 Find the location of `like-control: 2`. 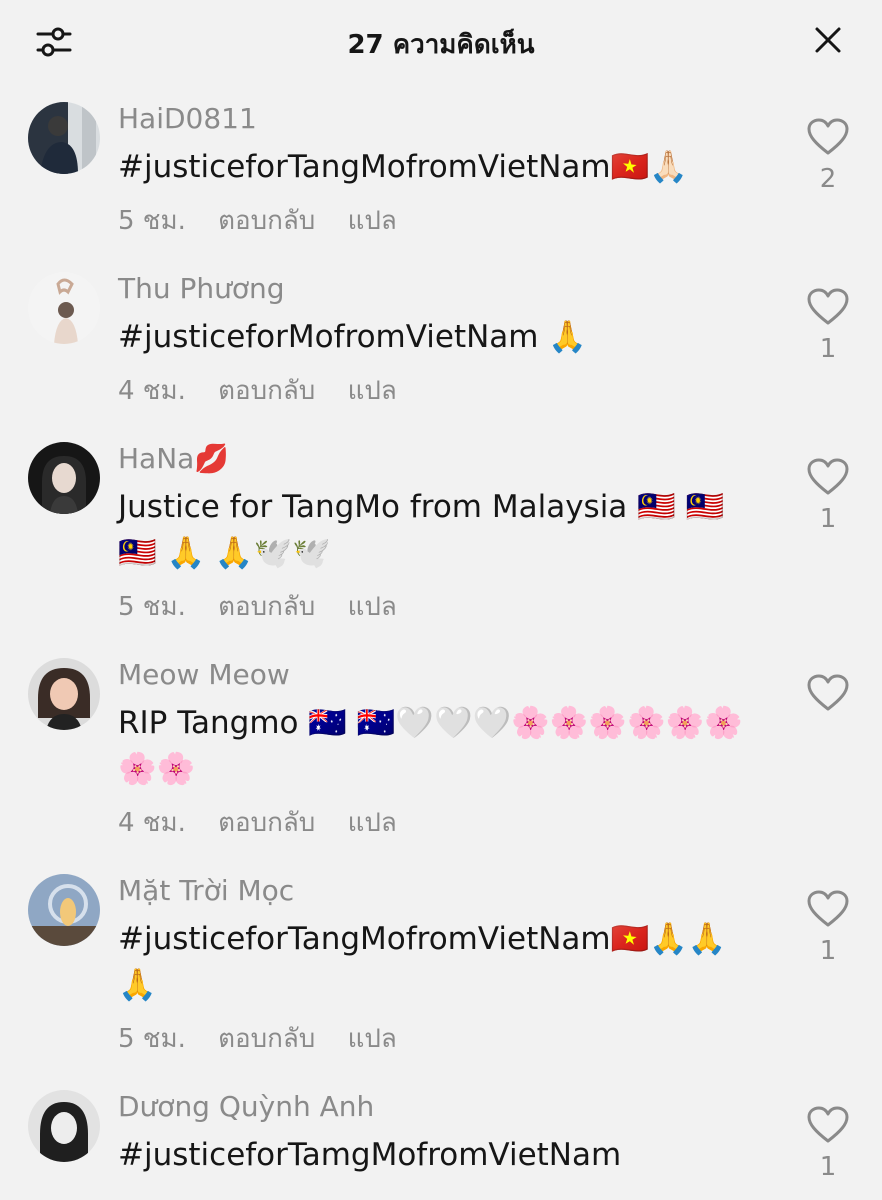

like-control: 2 is located at coordinates (828, 156).